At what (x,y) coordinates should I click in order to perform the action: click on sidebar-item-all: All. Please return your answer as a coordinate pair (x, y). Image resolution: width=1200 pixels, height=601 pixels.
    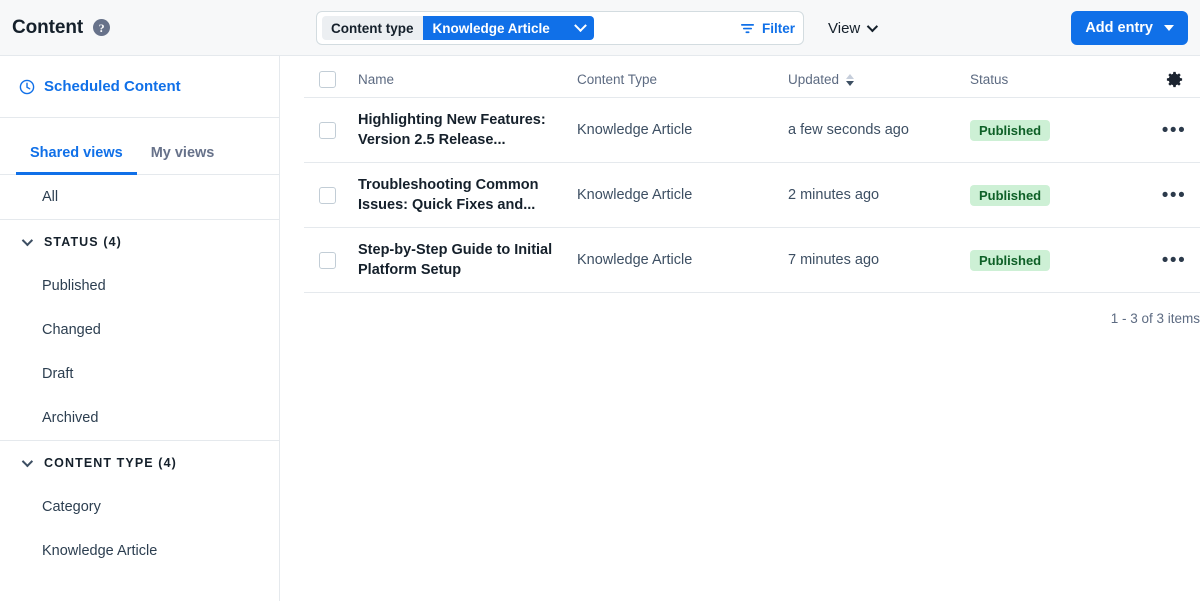
    Looking at the image, I should click on (139, 197).